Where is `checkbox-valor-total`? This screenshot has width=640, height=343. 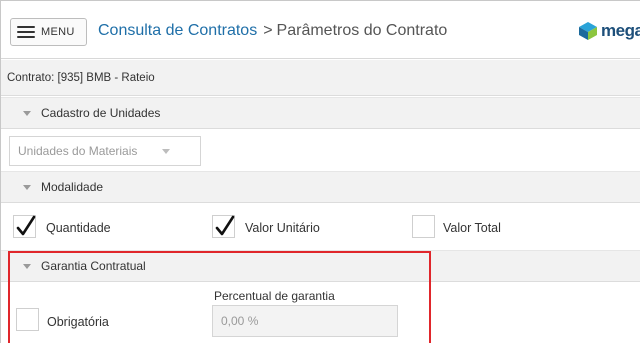
checkbox-valor-total is located at coordinates (423, 226).